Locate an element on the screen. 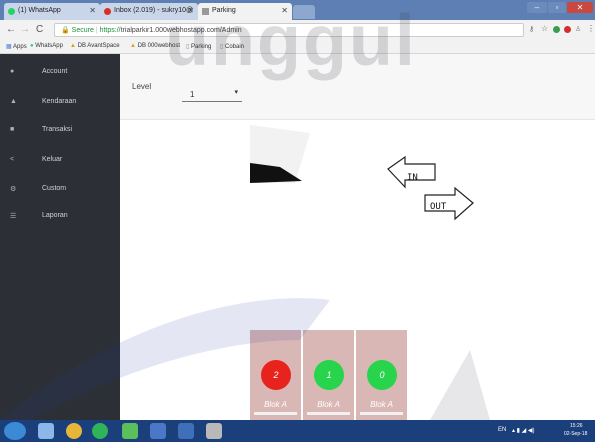  sidebar-item-label: Kendaraan is located at coordinates (59, 101).